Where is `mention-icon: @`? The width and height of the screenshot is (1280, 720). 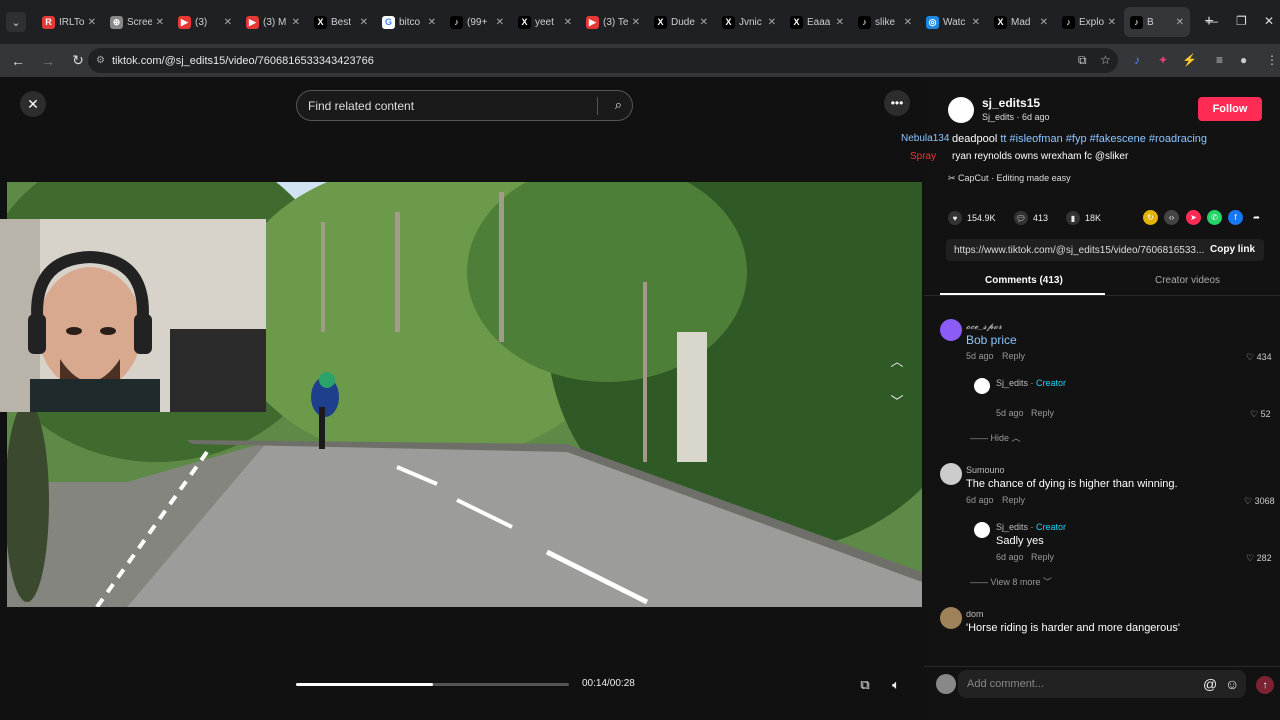
mention-icon: @ is located at coordinates (1210, 684).